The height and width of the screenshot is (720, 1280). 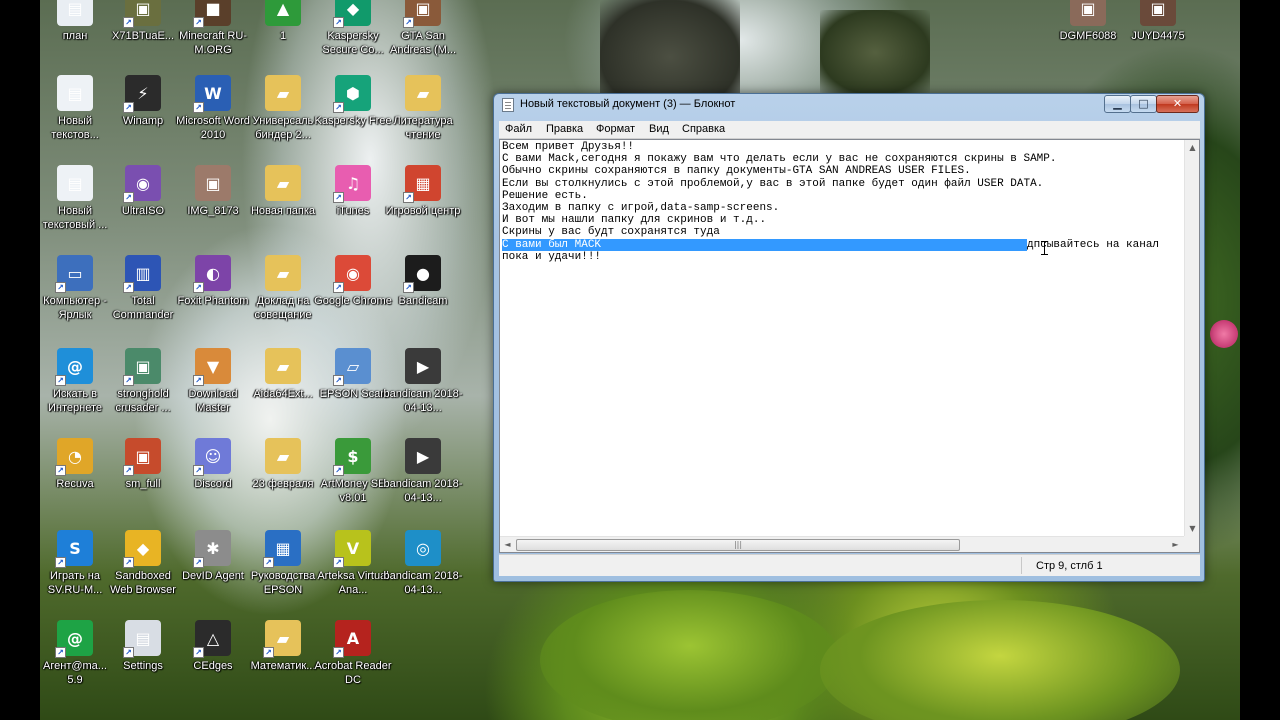 I want to click on app-icon: ▭ ↗, so click(x=74, y=274).